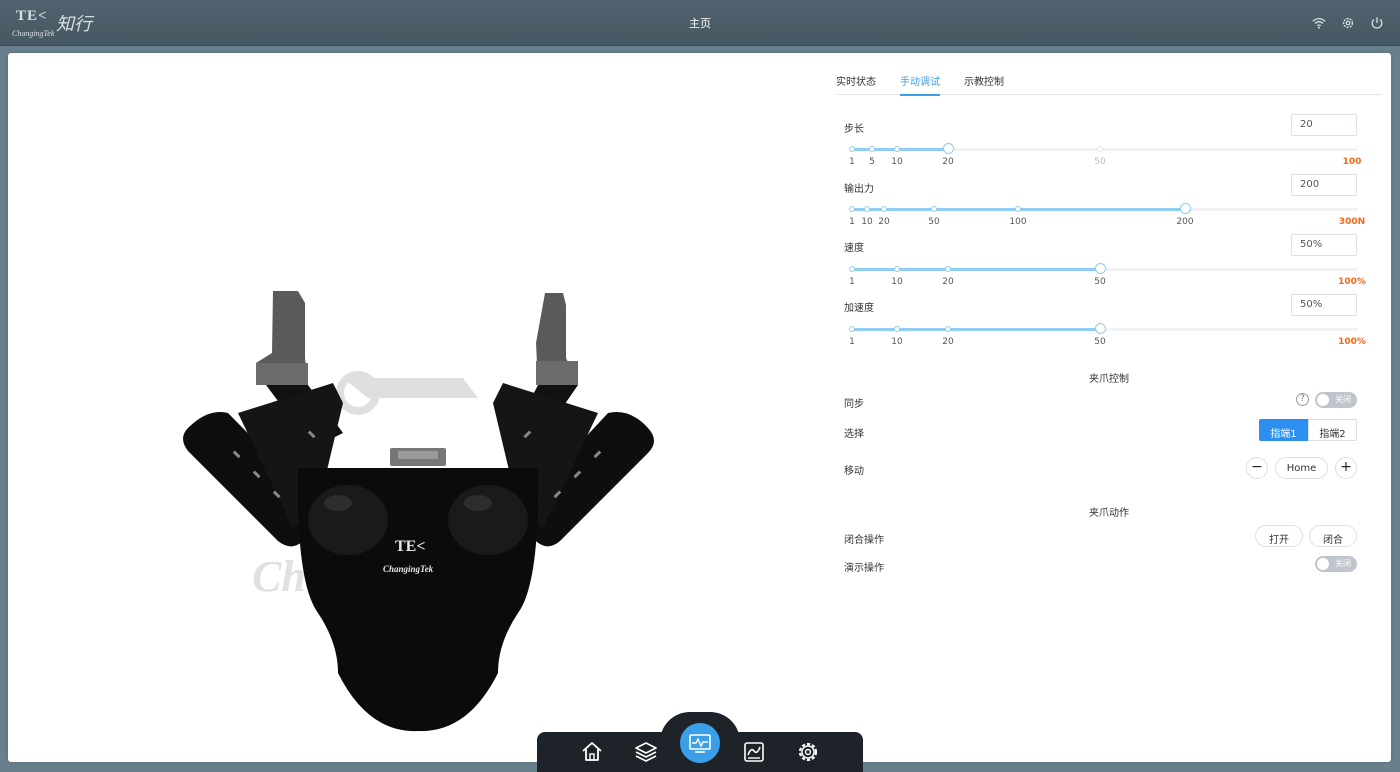 This screenshot has height=772, width=1400. I want to click on acceleration-input: 50%, so click(1324, 305).